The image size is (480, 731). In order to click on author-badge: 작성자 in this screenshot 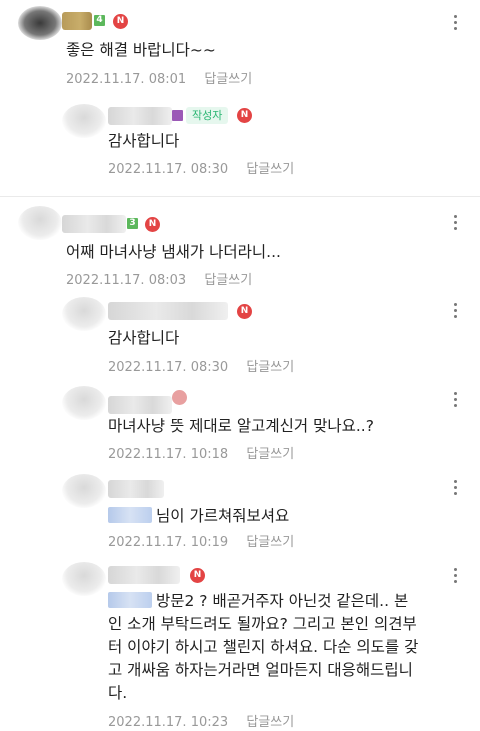, I will do `click(207, 115)`.